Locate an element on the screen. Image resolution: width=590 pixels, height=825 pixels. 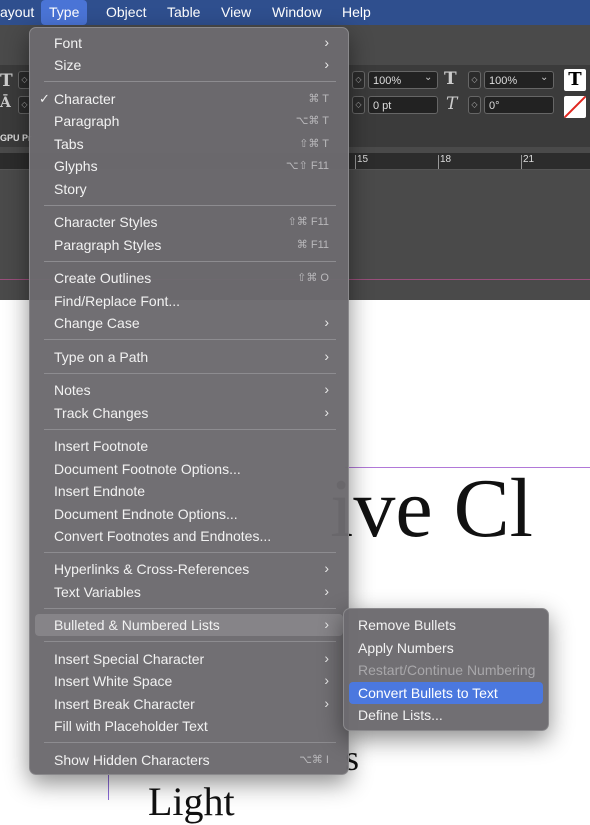
scale-y-stepper: ◇ is located at coordinates (474, 80).